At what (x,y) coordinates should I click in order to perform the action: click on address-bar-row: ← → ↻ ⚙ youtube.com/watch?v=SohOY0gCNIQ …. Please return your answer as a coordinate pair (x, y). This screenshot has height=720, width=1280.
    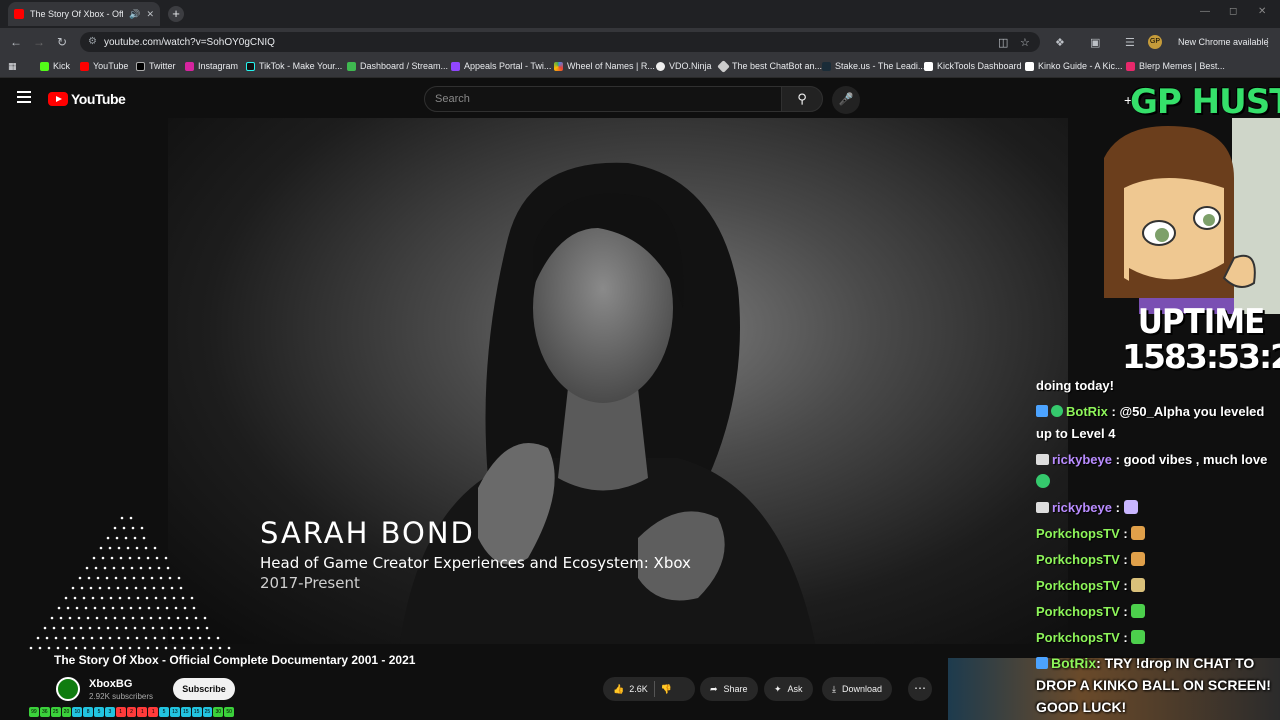
    Looking at the image, I should click on (640, 42).